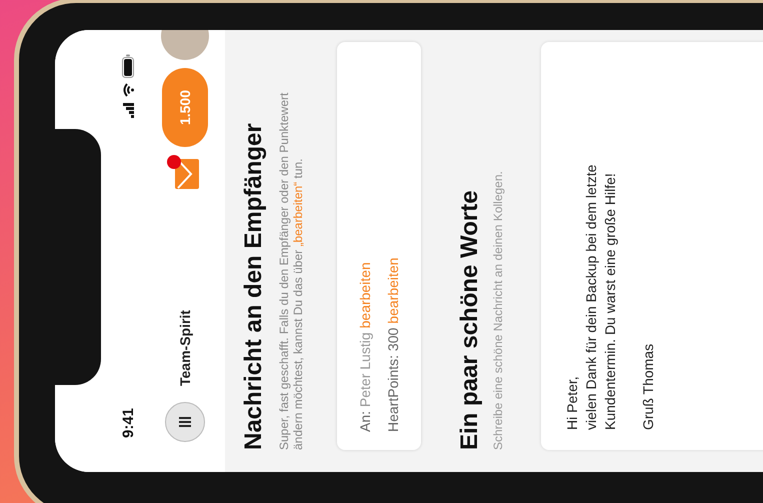 This screenshot has width=763, height=503. What do you see at coordinates (498, 310) in the screenshot?
I see `section-description: Schreibe eine schöne Nachricht an deinen Kollegen.` at bounding box center [498, 310].